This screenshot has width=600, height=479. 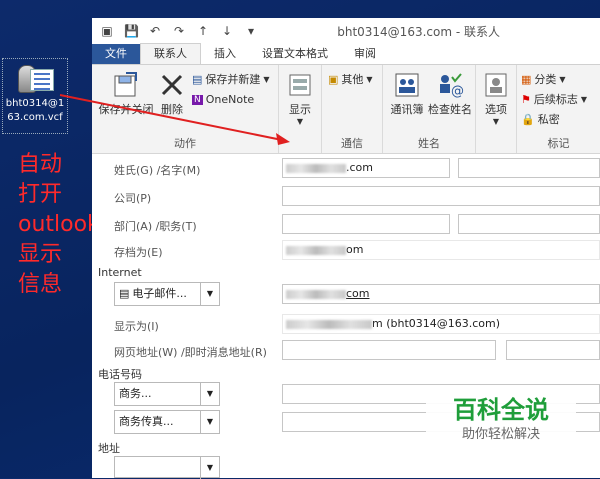 What do you see at coordinates (157, 170) in the screenshot?
I see `full-name-label: 姓氏(G) /名字(M)` at bounding box center [157, 170].